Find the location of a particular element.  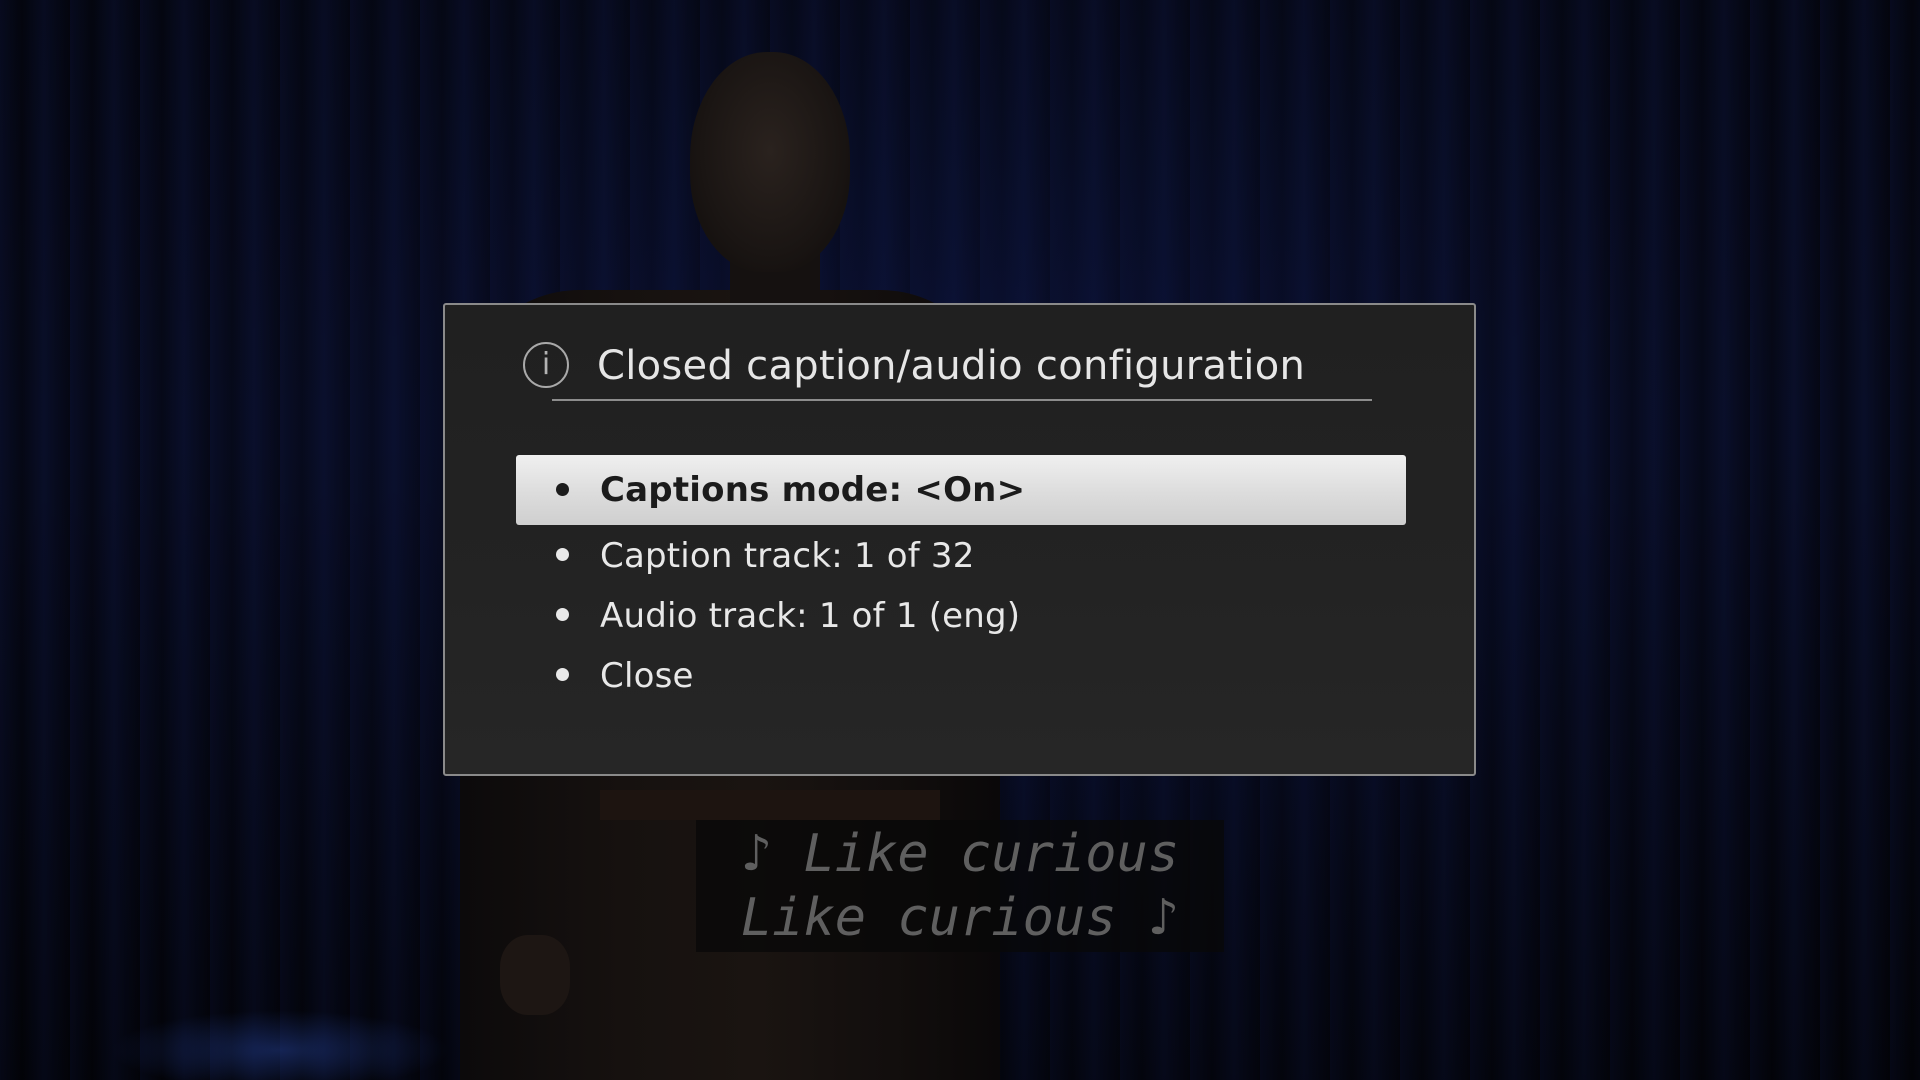

menu-item-close: Close is located at coordinates (961, 675).